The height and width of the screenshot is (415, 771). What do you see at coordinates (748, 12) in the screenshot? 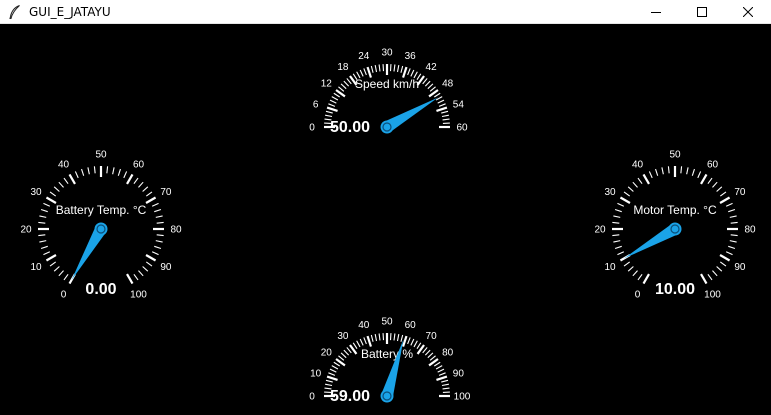
I see `close-button` at bounding box center [748, 12].